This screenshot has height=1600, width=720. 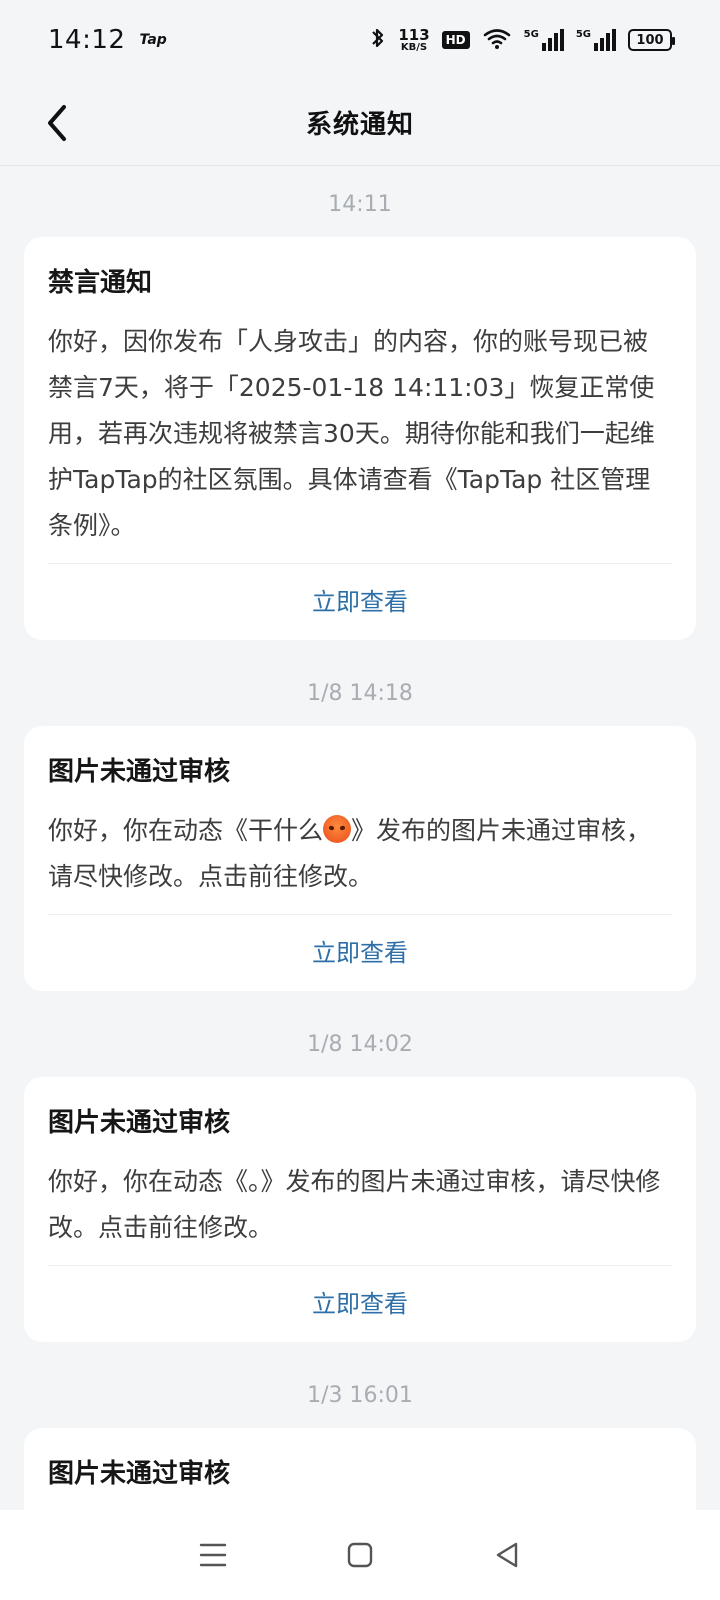 I want to click on notification-body: 你好，你在动态《。》发布的图片未通过审核，请尽快修改。点击前往修改。, so click(x=360, y=1212).